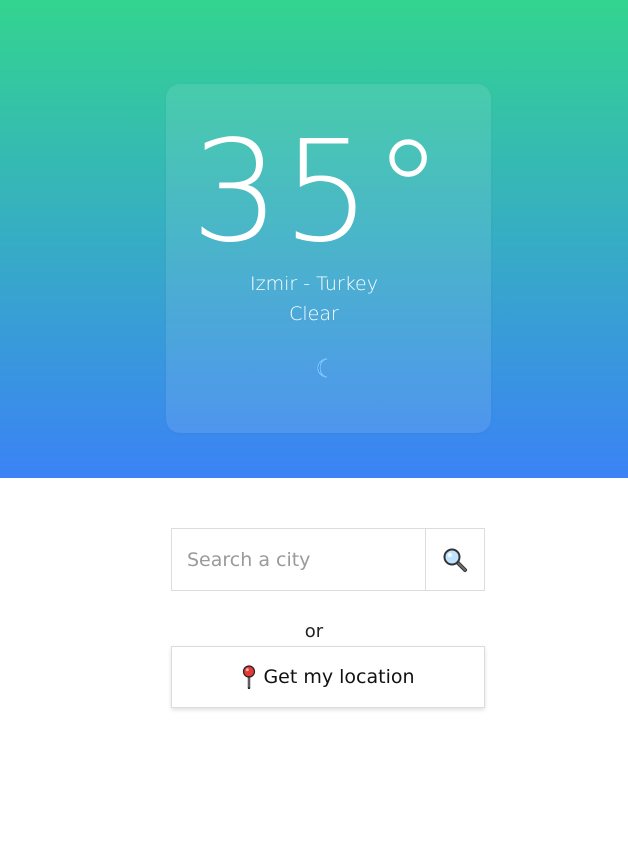 The height and width of the screenshot is (864, 628). I want to click on location-name: Izmir - Turkey, so click(314, 284).